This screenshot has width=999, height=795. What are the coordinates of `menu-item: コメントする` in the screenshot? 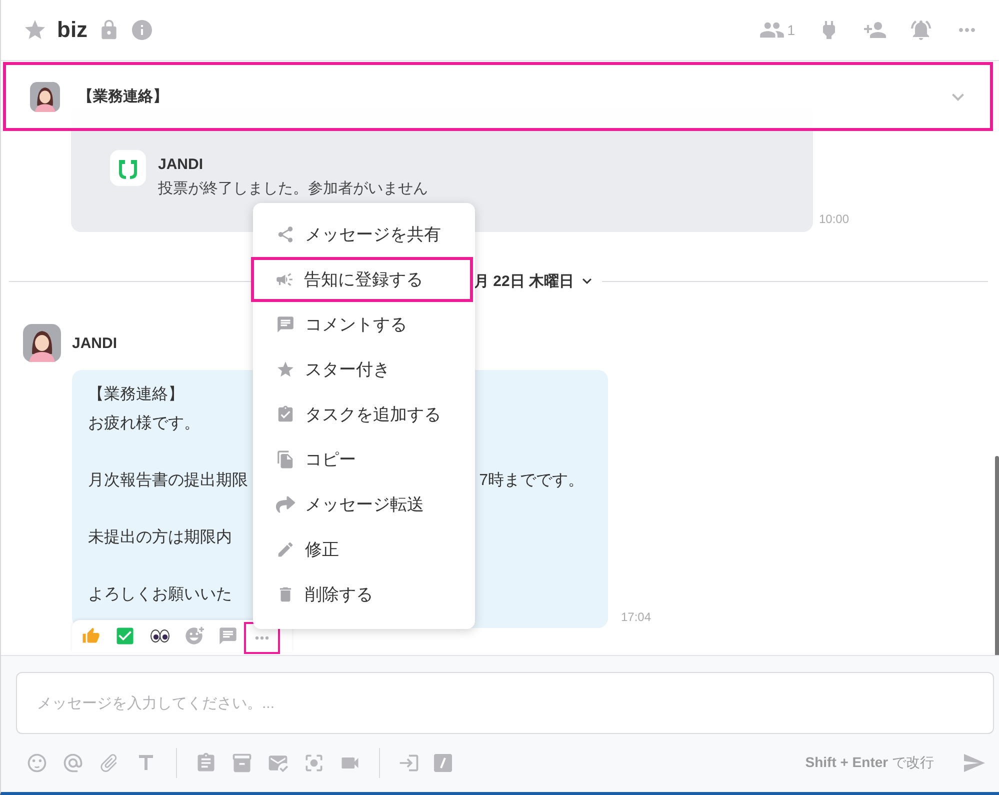 It's located at (364, 324).